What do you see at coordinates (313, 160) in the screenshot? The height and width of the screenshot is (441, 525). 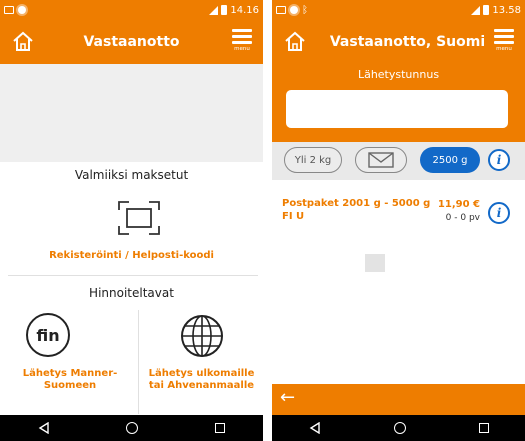 I see `weight-filter-chip: Yli 2 kg` at bounding box center [313, 160].